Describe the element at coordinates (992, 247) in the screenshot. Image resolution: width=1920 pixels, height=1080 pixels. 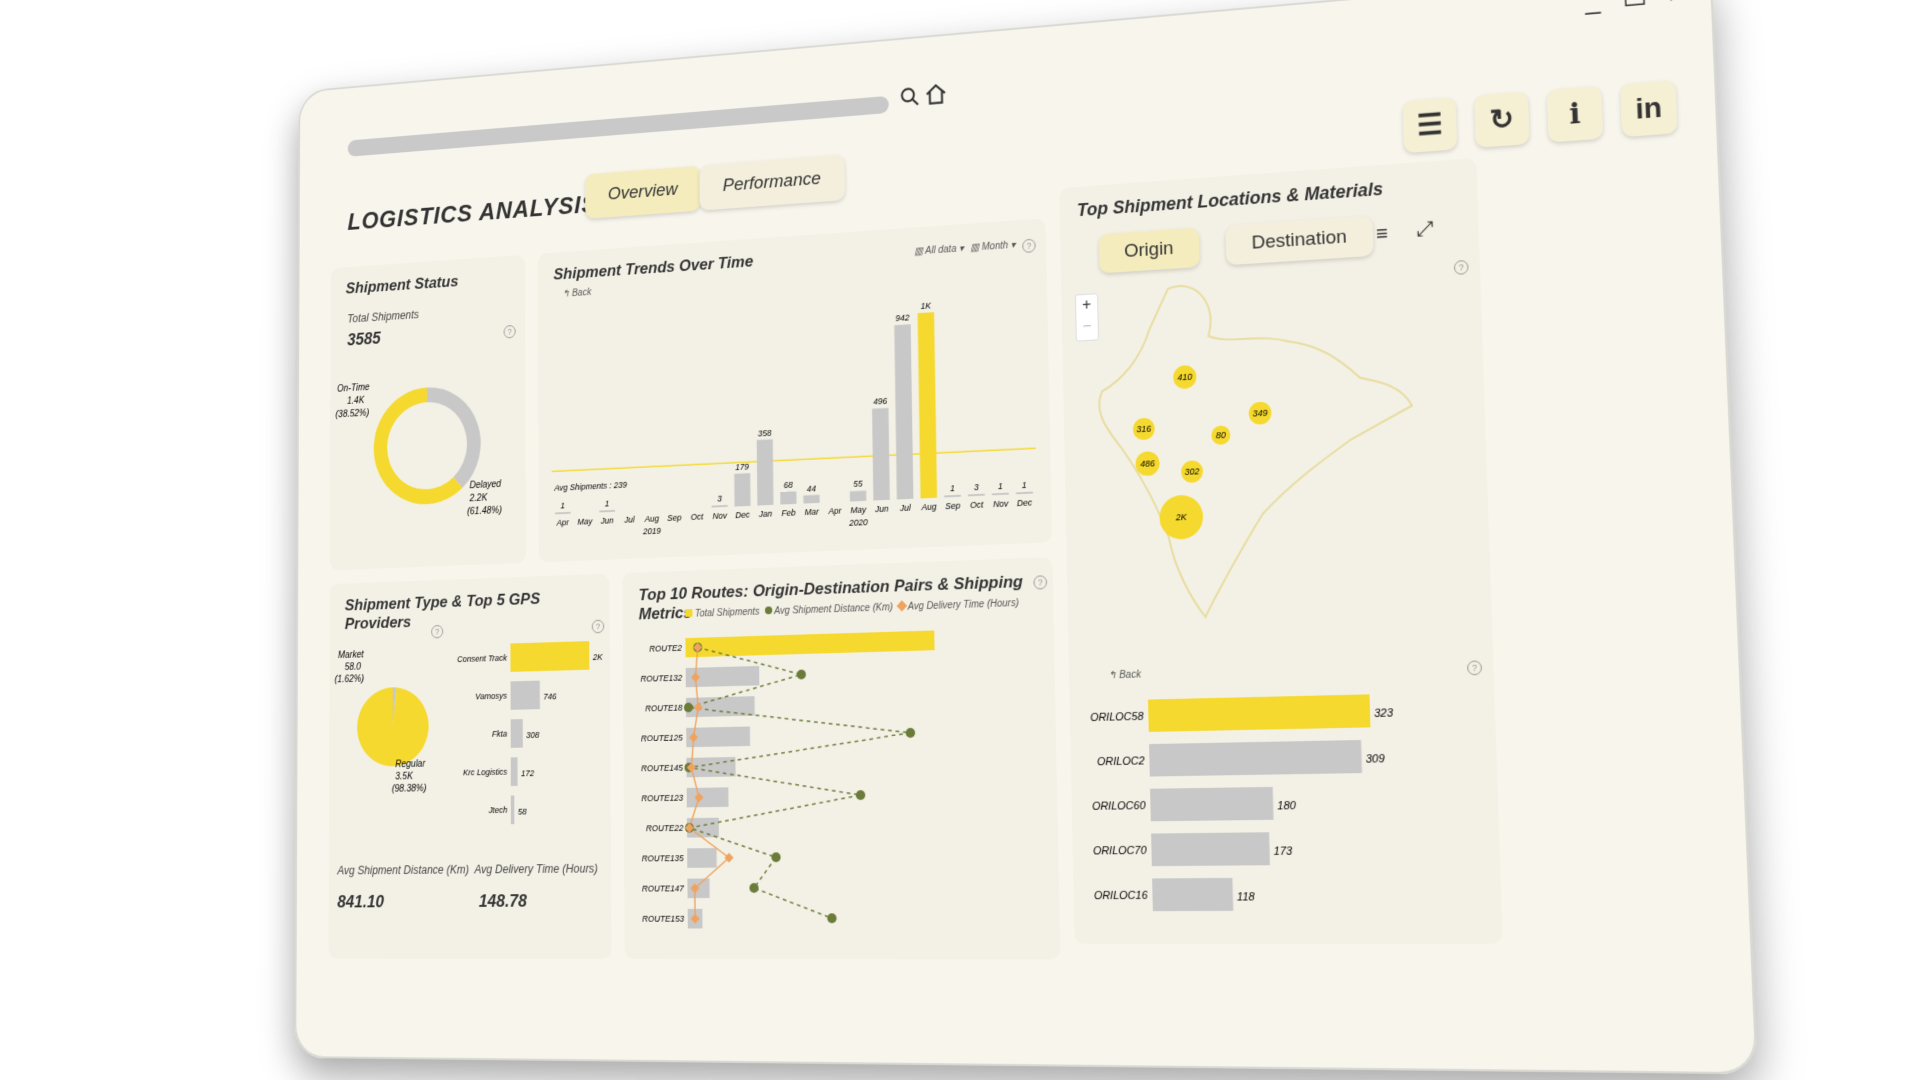
I see `filter-month: ▥ Month ▾` at that location.